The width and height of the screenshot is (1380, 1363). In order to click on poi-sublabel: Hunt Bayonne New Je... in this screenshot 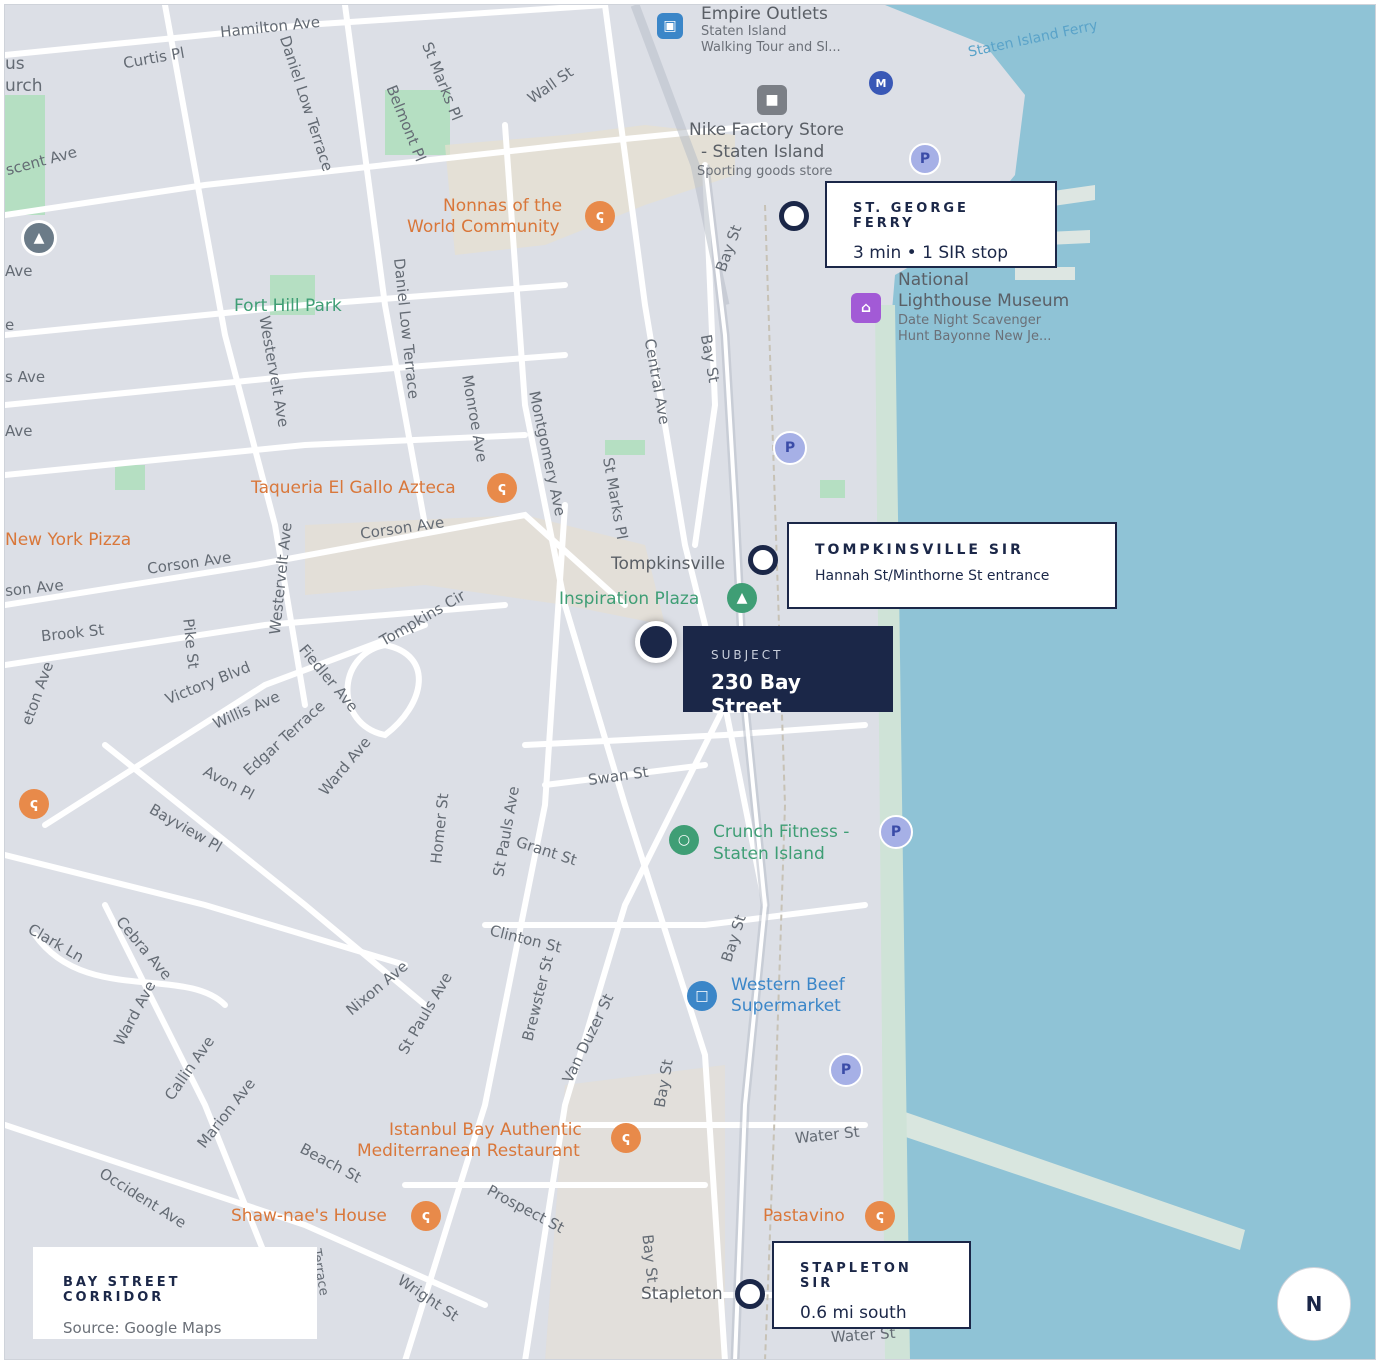, I will do `click(975, 336)`.